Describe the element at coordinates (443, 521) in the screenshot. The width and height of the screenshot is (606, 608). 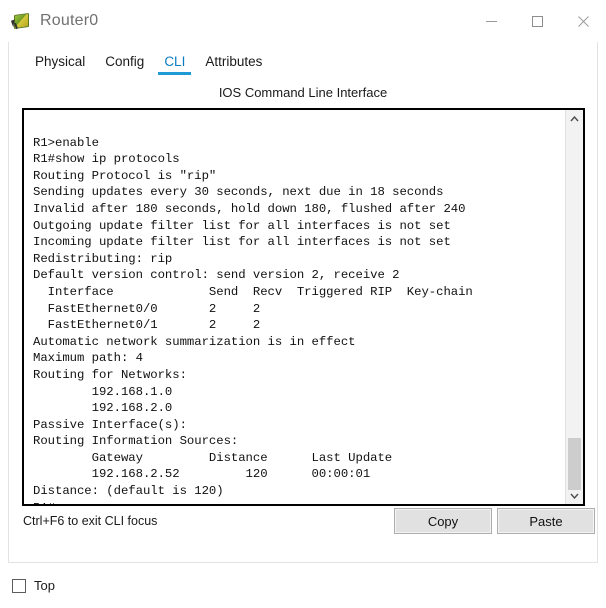
I see `copy-button: Copy` at that location.